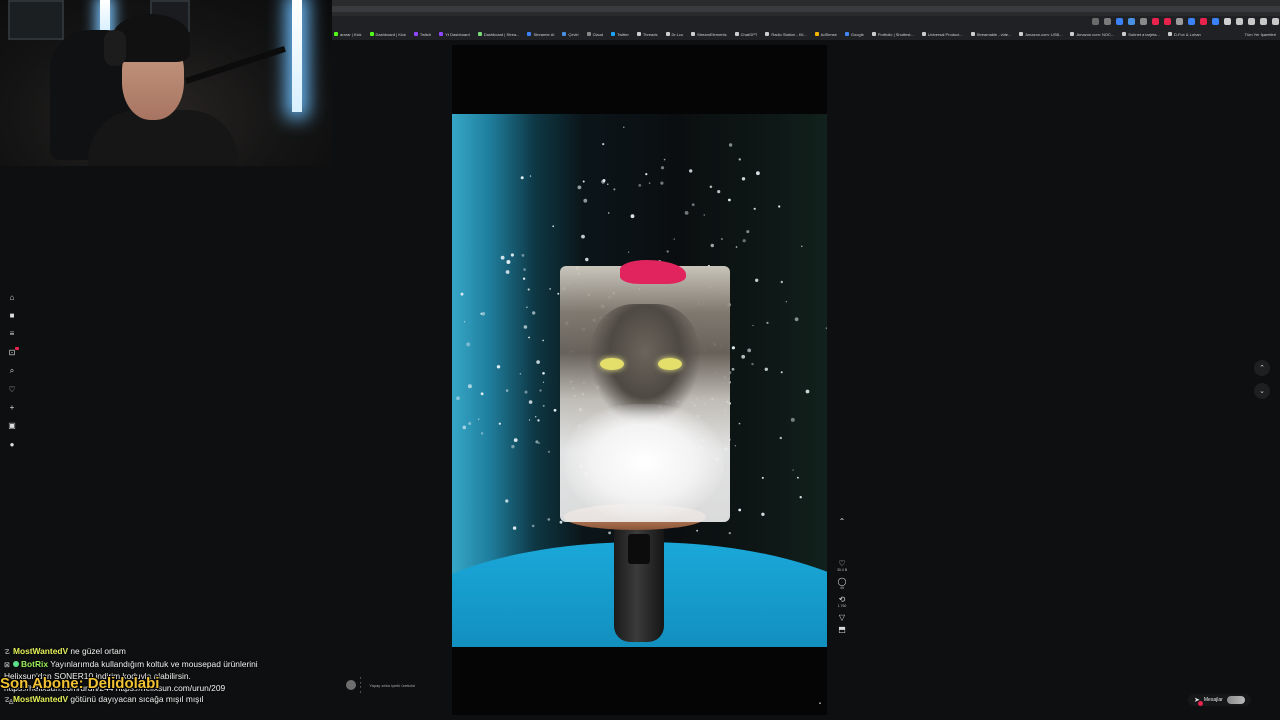 The image size is (1280, 720). I want to click on bookmark-item: StreamElements, so click(709, 34).